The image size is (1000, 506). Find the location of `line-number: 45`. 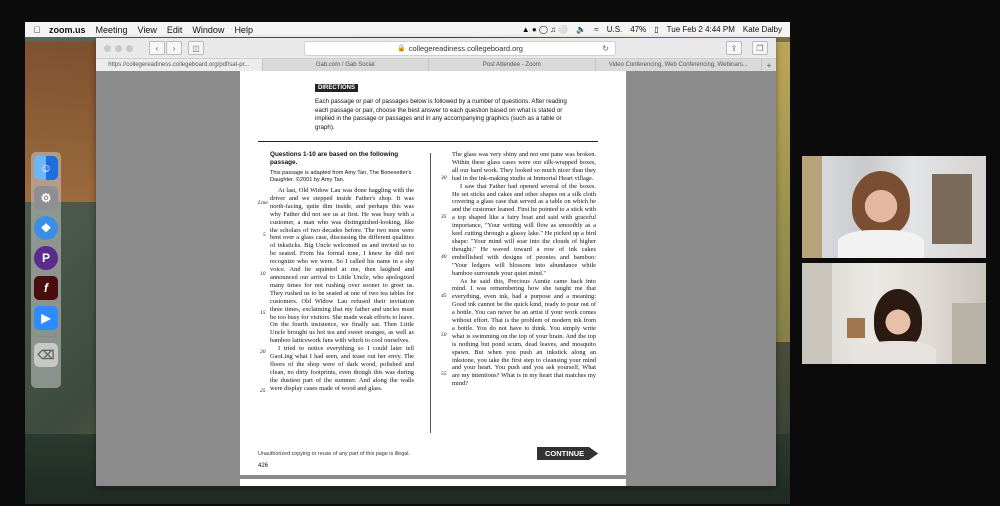

line-number: 45 is located at coordinates (444, 296).